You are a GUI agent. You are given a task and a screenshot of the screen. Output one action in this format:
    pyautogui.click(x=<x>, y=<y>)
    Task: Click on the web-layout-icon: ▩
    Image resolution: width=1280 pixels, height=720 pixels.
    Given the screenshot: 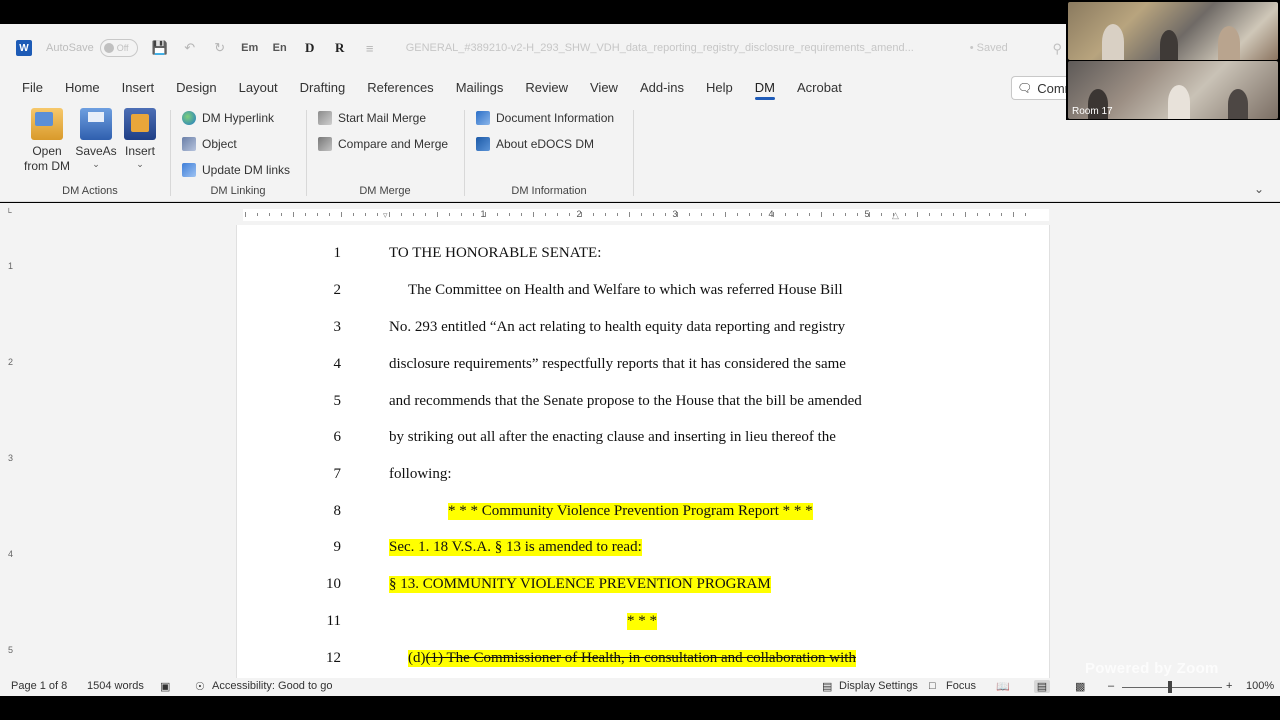 What is the action you would take?
    pyautogui.click(x=1080, y=686)
    